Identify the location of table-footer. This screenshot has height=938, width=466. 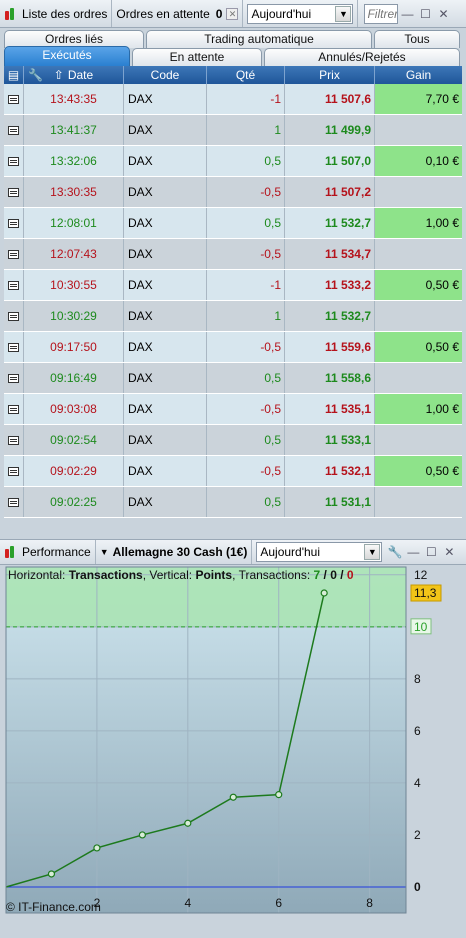
(233, 529).